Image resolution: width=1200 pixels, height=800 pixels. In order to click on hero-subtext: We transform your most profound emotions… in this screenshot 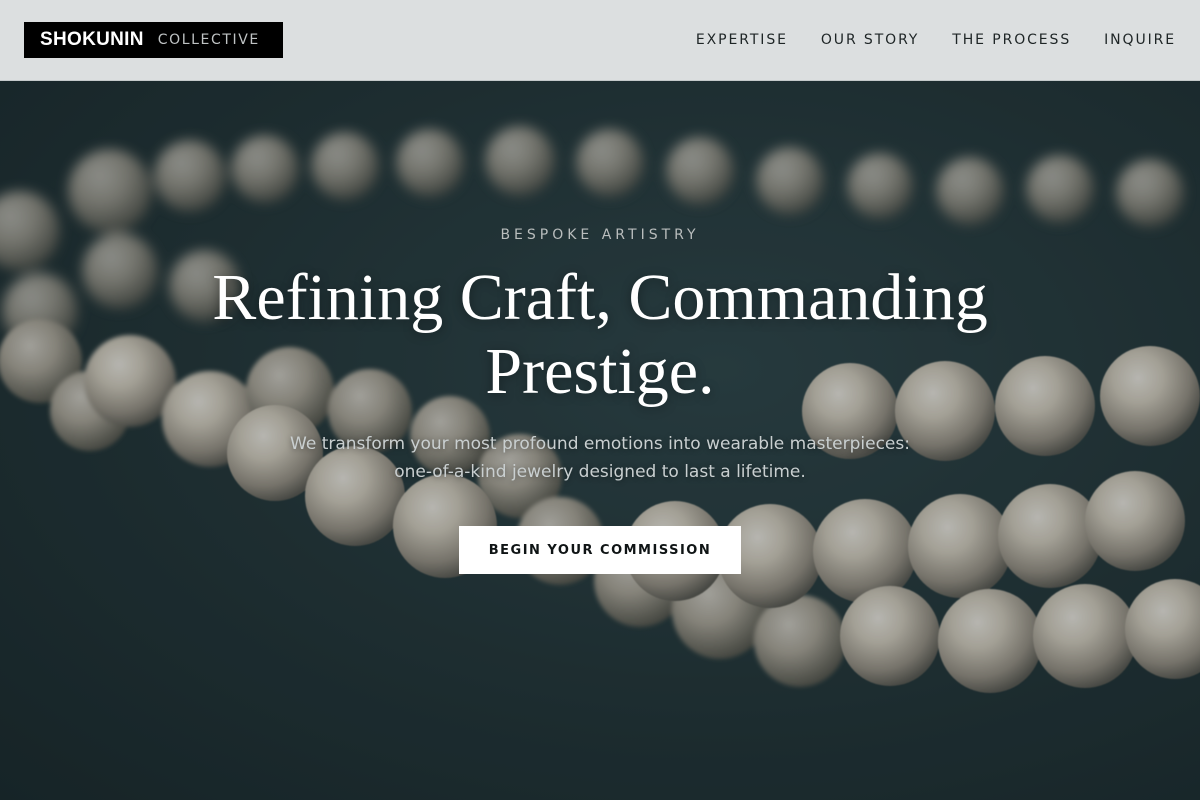, I will do `click(600, 458)`.